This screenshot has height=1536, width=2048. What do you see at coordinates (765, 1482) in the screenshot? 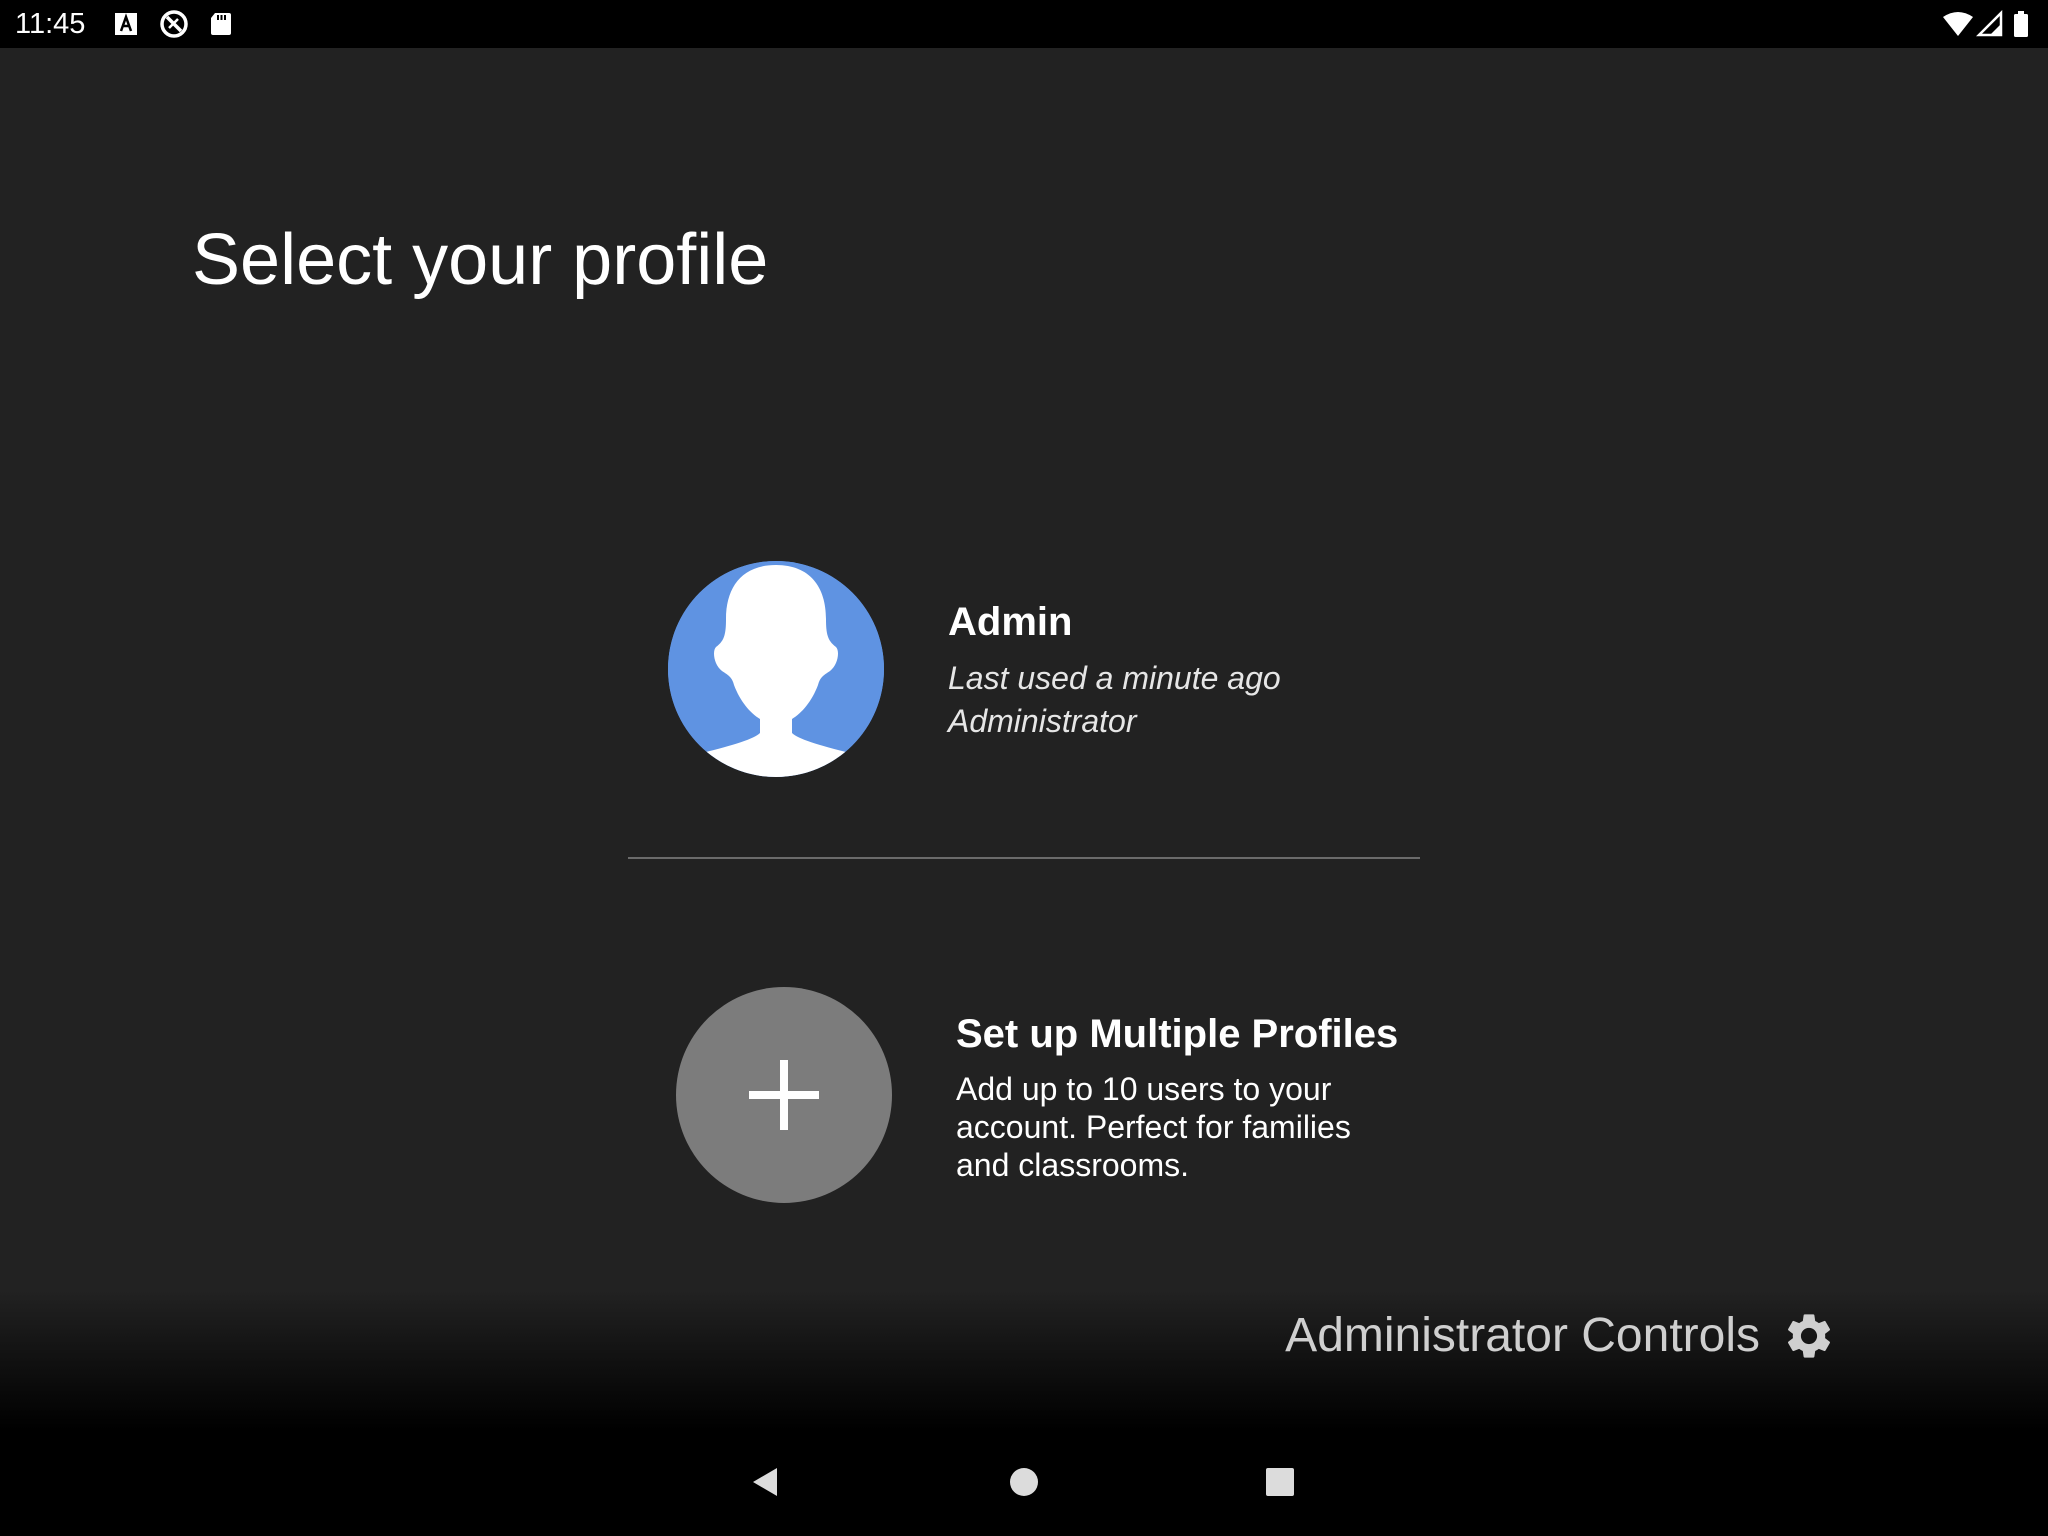
I see `back-icon` at bounding box center [765, 1482].